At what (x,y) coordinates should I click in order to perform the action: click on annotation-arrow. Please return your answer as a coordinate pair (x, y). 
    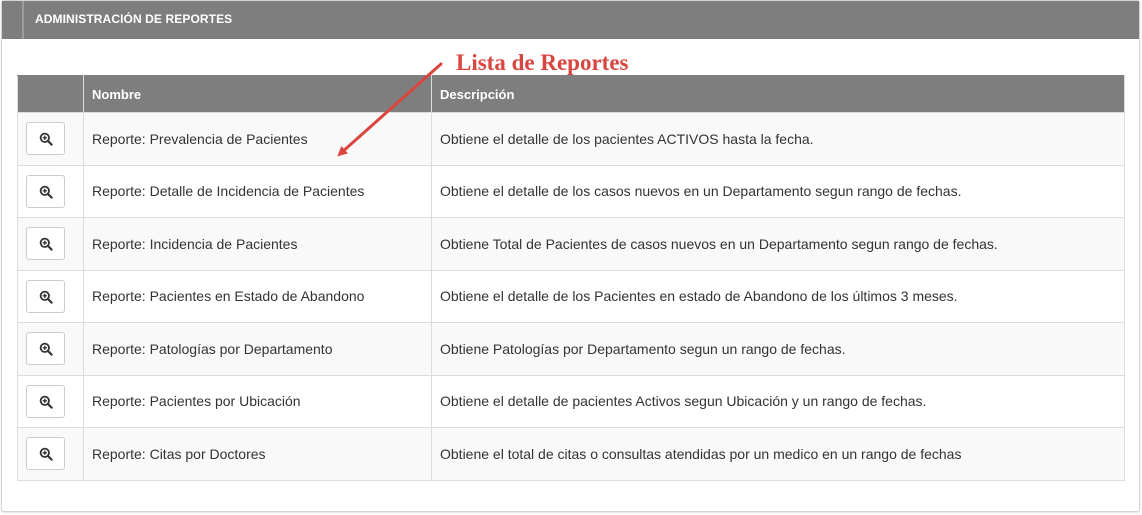
    Looking at the image, I should click on (390, 109).